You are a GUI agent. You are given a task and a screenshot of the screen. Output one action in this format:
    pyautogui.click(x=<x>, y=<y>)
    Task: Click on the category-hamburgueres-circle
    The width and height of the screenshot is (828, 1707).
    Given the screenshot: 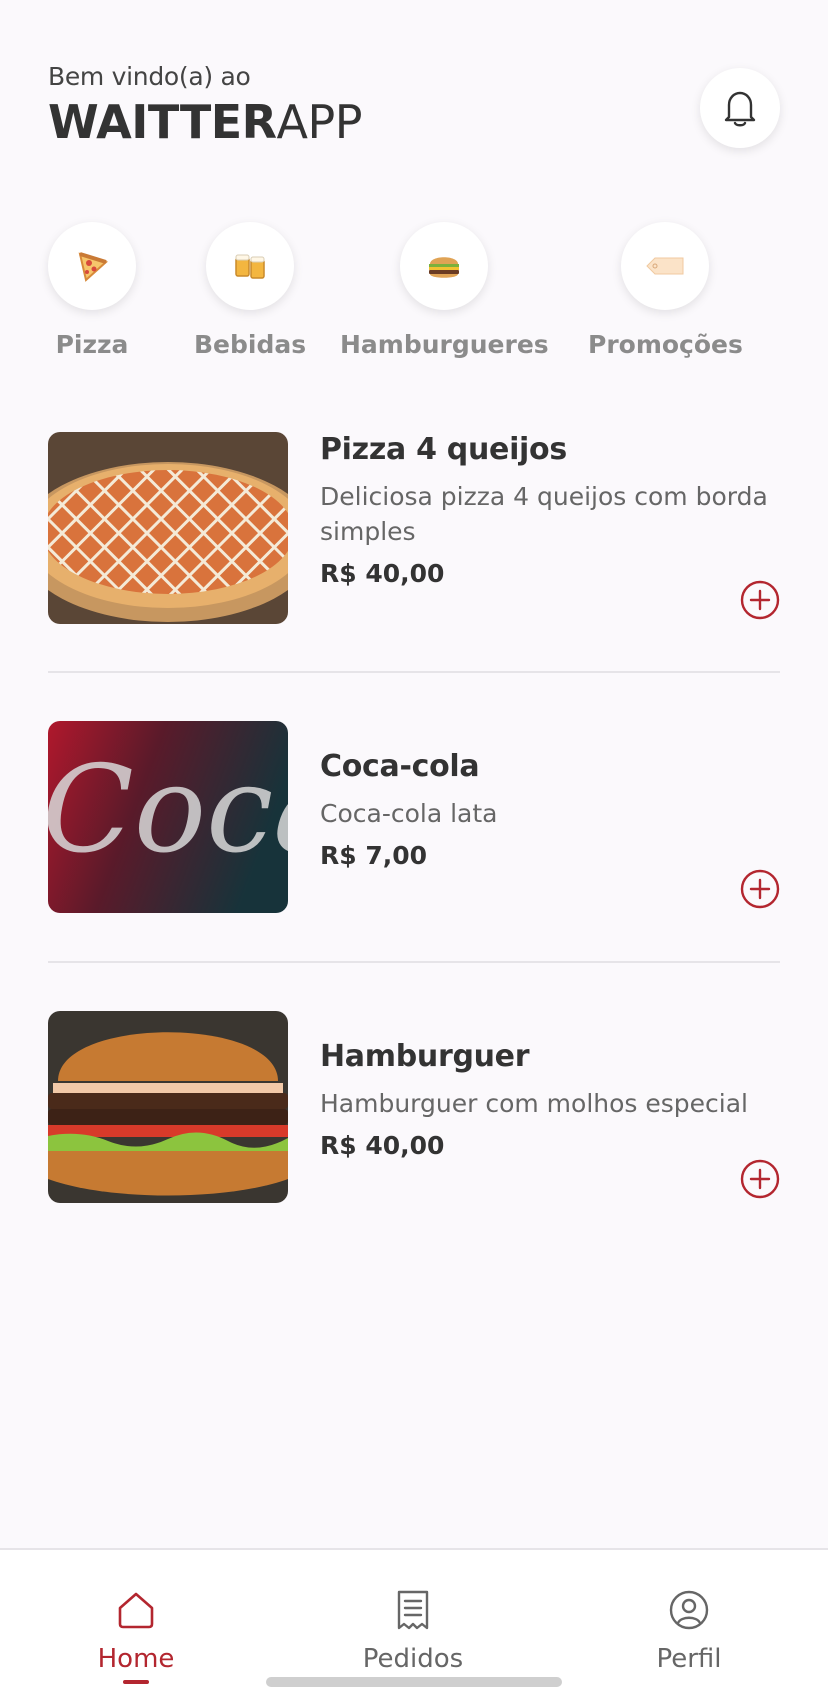 What is the action you would take?
    pyautogui.click(x=444, y=266)
    